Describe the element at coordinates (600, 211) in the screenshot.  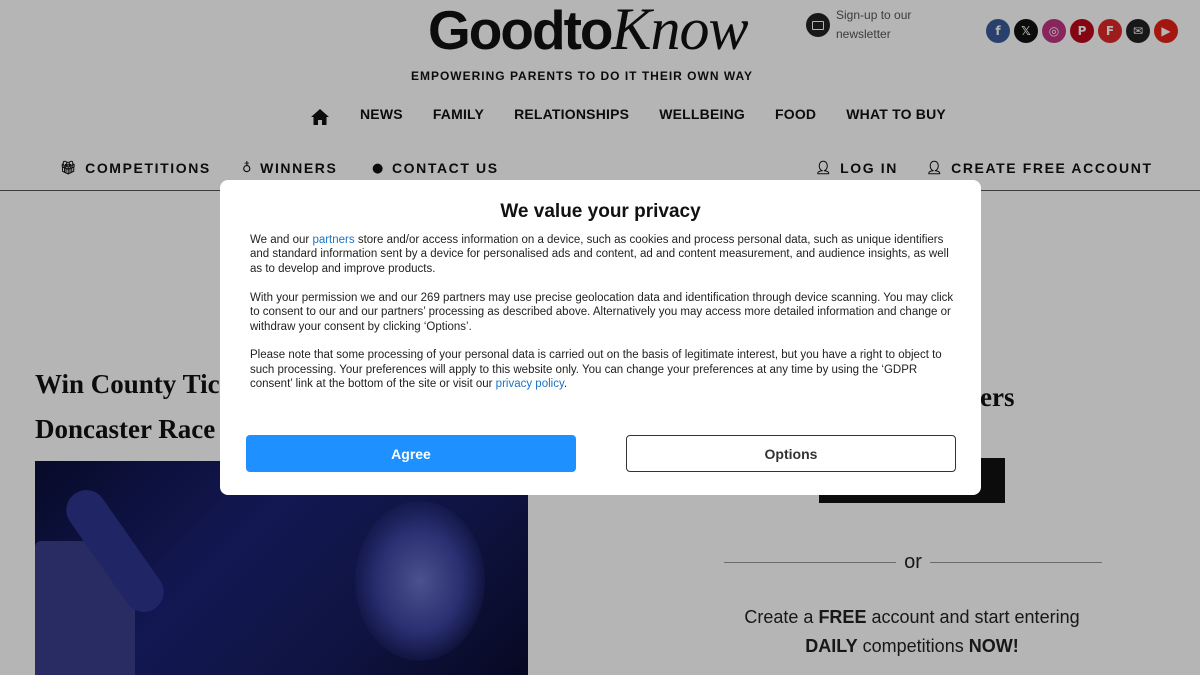
I see `consent-title: We value your privacy` at that location.